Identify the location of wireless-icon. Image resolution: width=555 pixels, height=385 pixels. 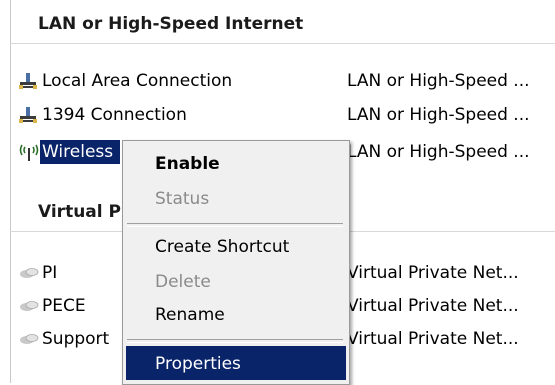
(29, 152).